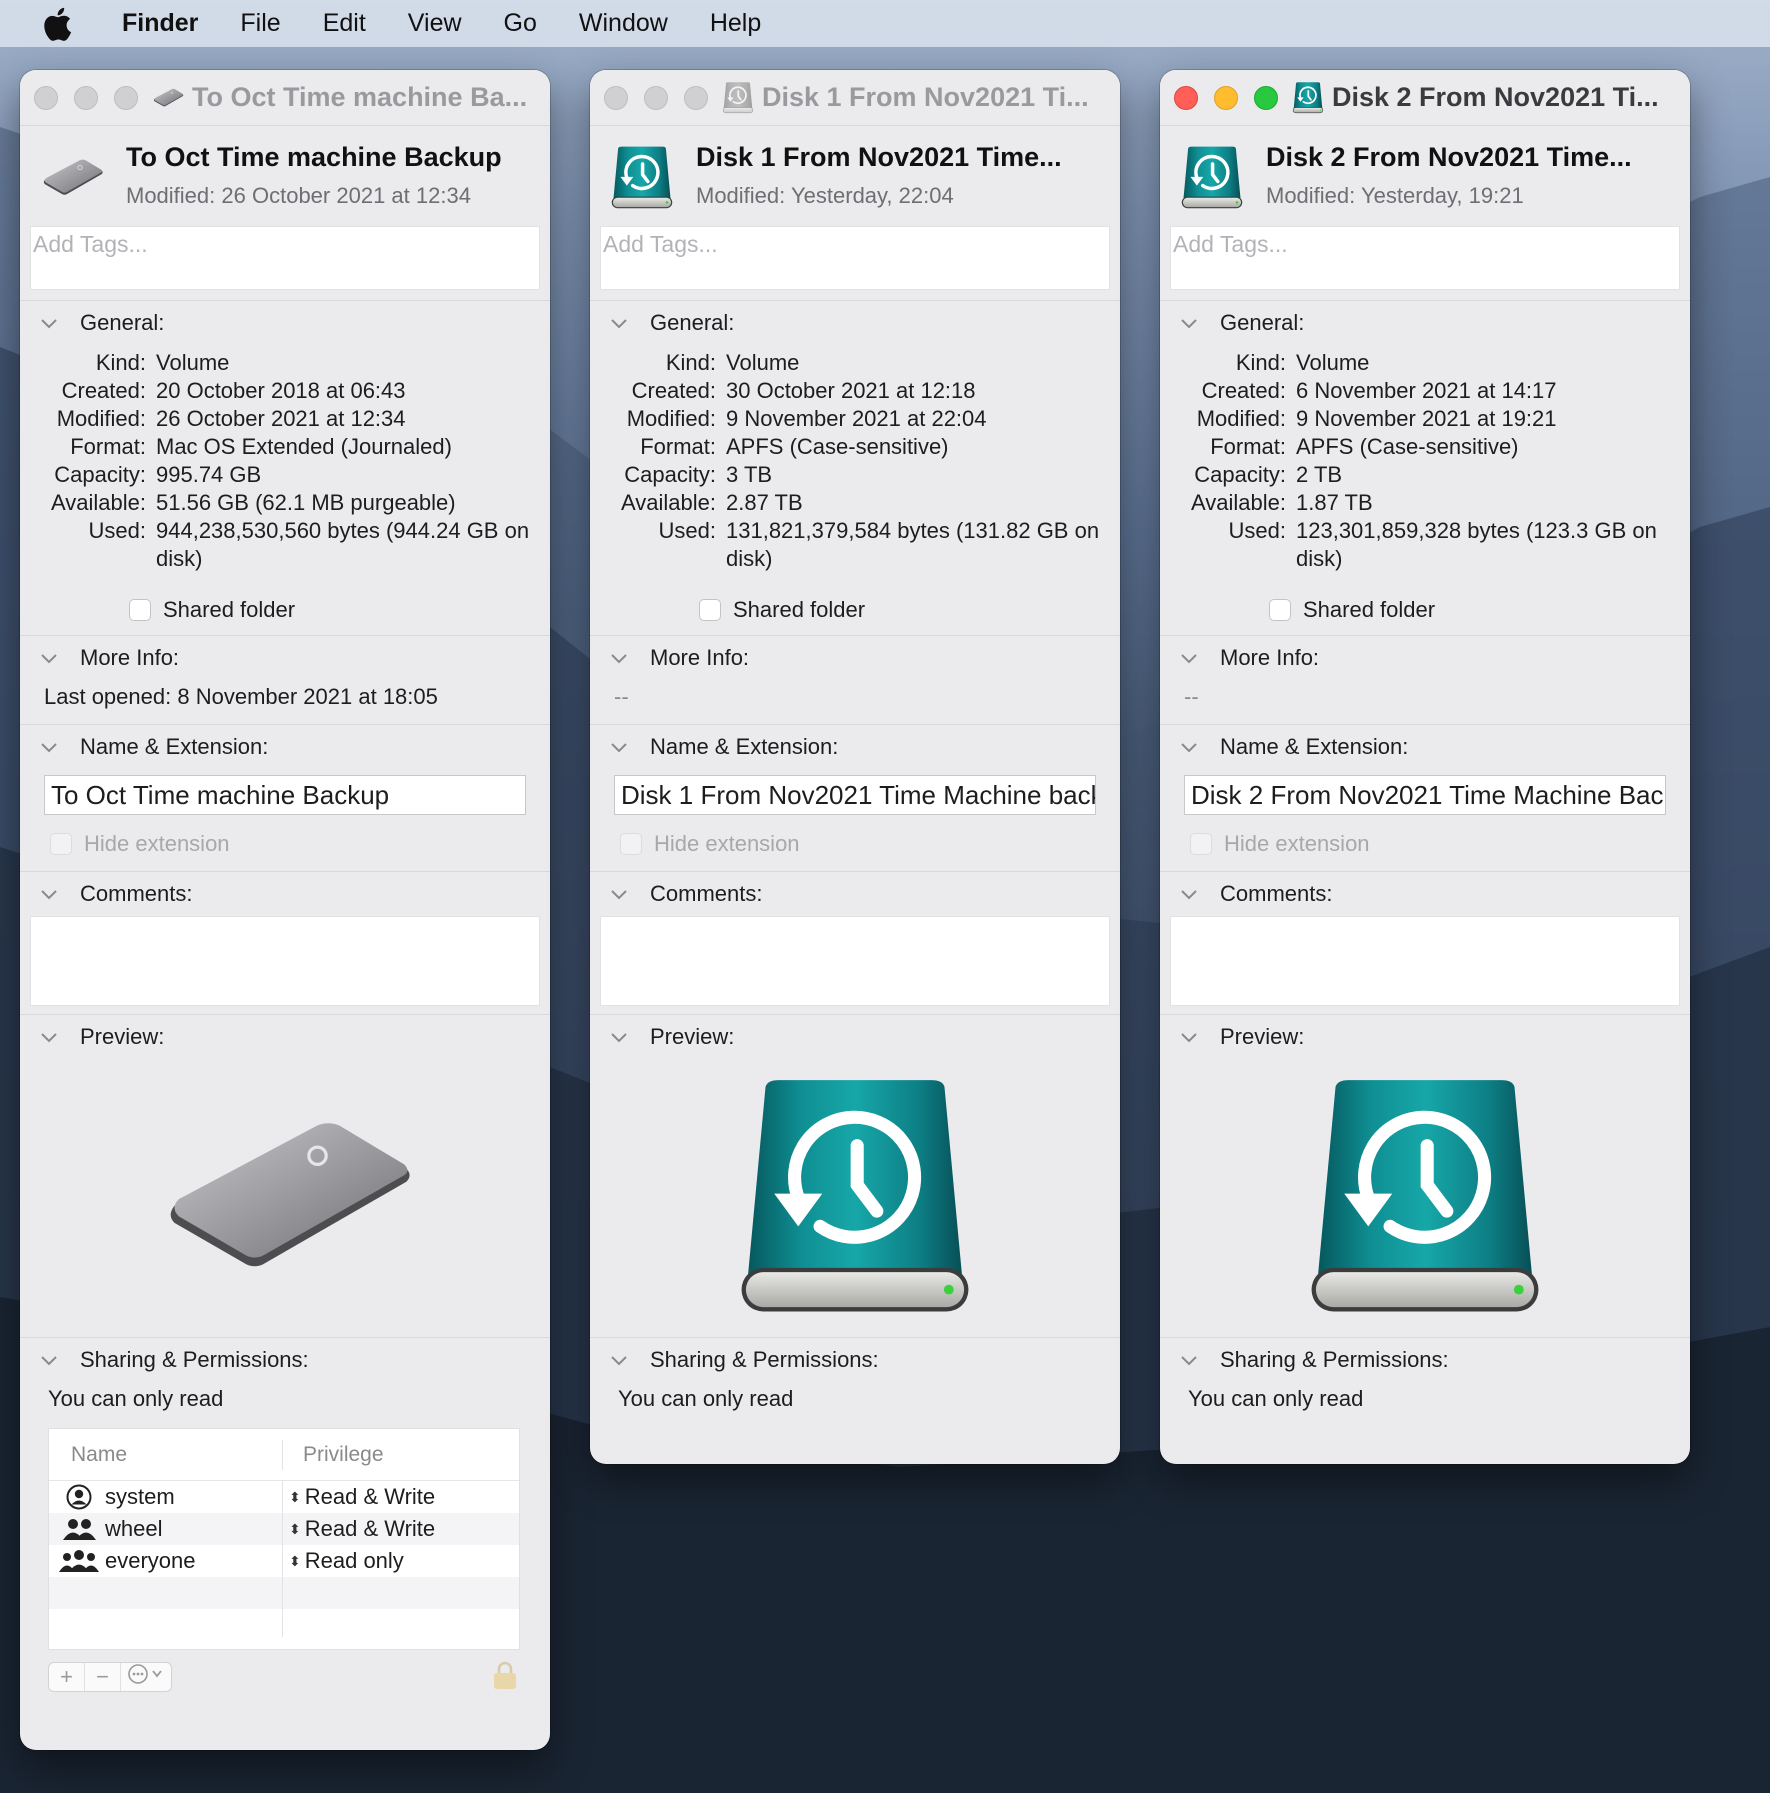 The image size is (1770, 1793). Describe the element at coordinates (1425, 795) in the screenshot. I see `name-field: Disk 2 From Nov2021 Time Machine Backup` at that location.